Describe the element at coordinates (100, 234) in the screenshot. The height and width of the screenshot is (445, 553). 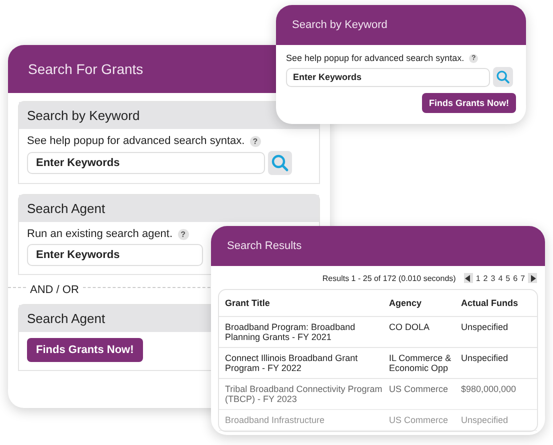
I see `hint-text: Run an existing search agent.` at that location.